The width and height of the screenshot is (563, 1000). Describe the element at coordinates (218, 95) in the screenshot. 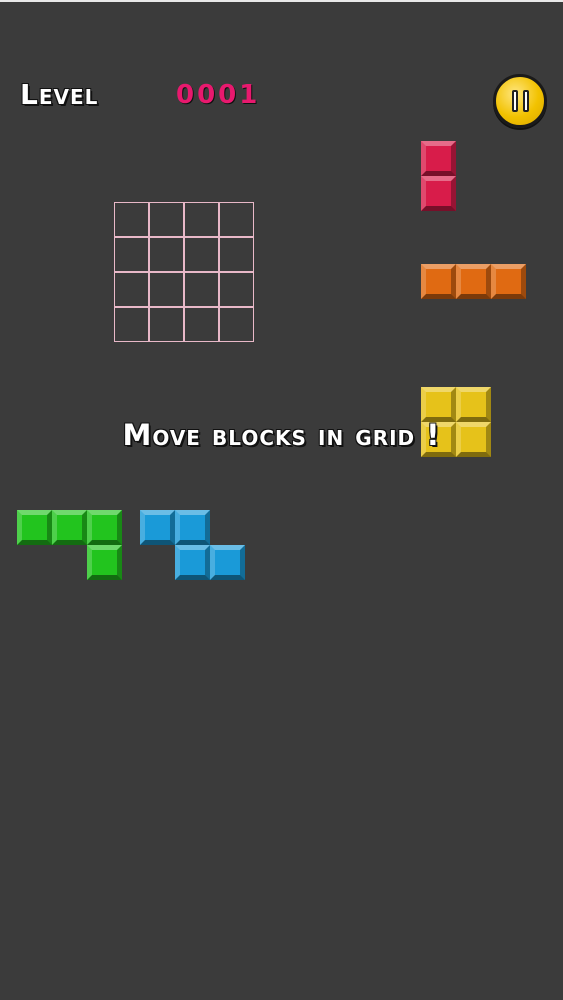

I see `level-number: 0001` at that location.